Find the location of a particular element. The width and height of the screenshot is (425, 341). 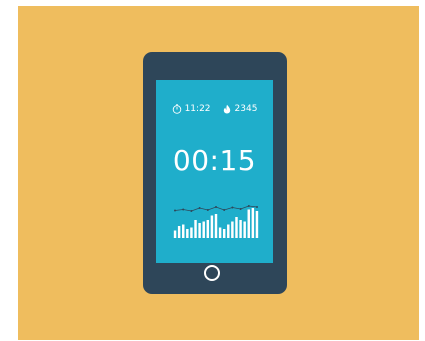

status-calories: 2345 is located at coordinates (246, 109).